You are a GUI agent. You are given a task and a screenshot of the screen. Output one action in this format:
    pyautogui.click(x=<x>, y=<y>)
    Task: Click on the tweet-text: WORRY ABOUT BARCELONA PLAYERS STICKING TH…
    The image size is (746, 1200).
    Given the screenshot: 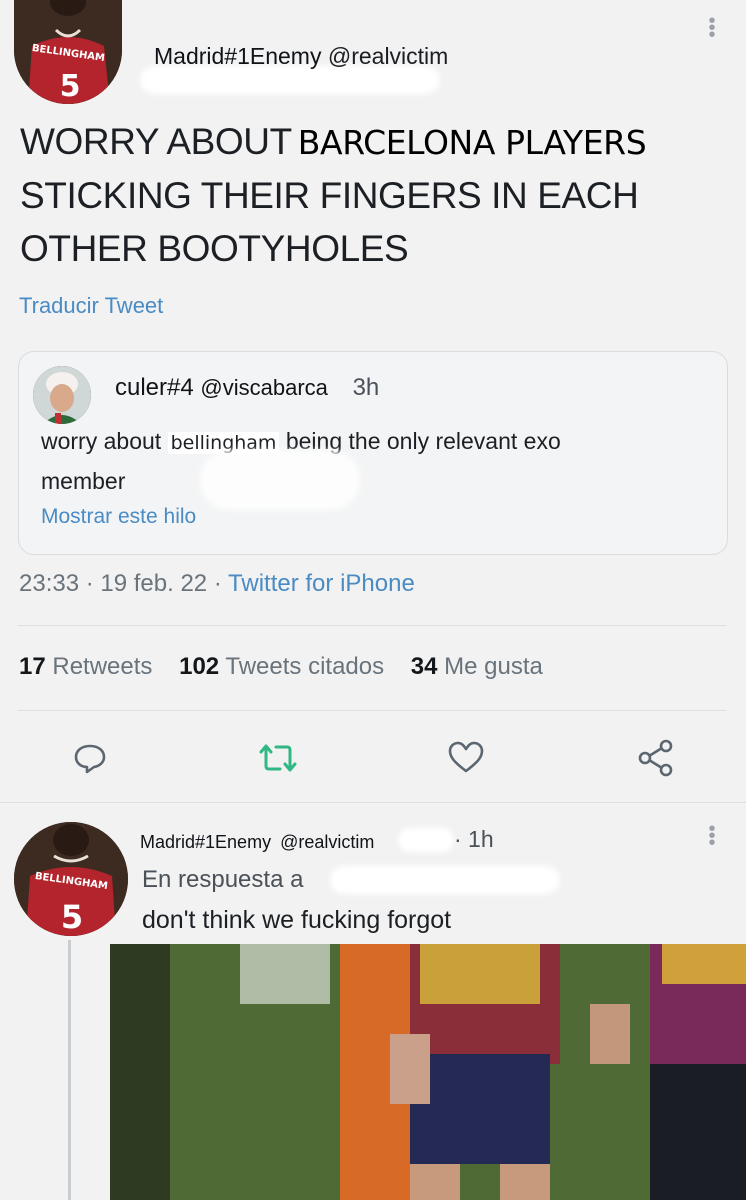 What is the action you would take?
    pyautogui.click(x=380, y=195)
    